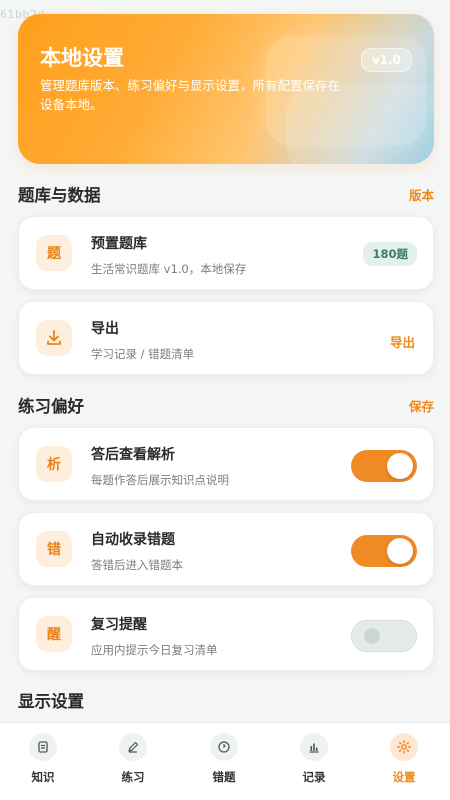  I want to click on card-subtitle: 应用内提示今日复习清单, so click(154, 650).